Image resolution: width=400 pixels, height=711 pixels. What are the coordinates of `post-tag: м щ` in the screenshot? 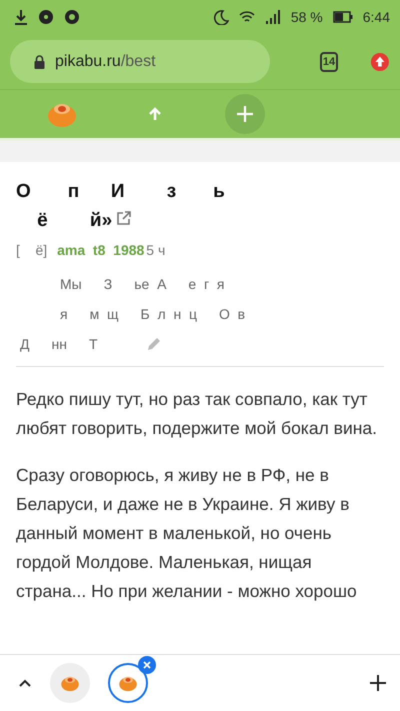 It's located at (104, 314).